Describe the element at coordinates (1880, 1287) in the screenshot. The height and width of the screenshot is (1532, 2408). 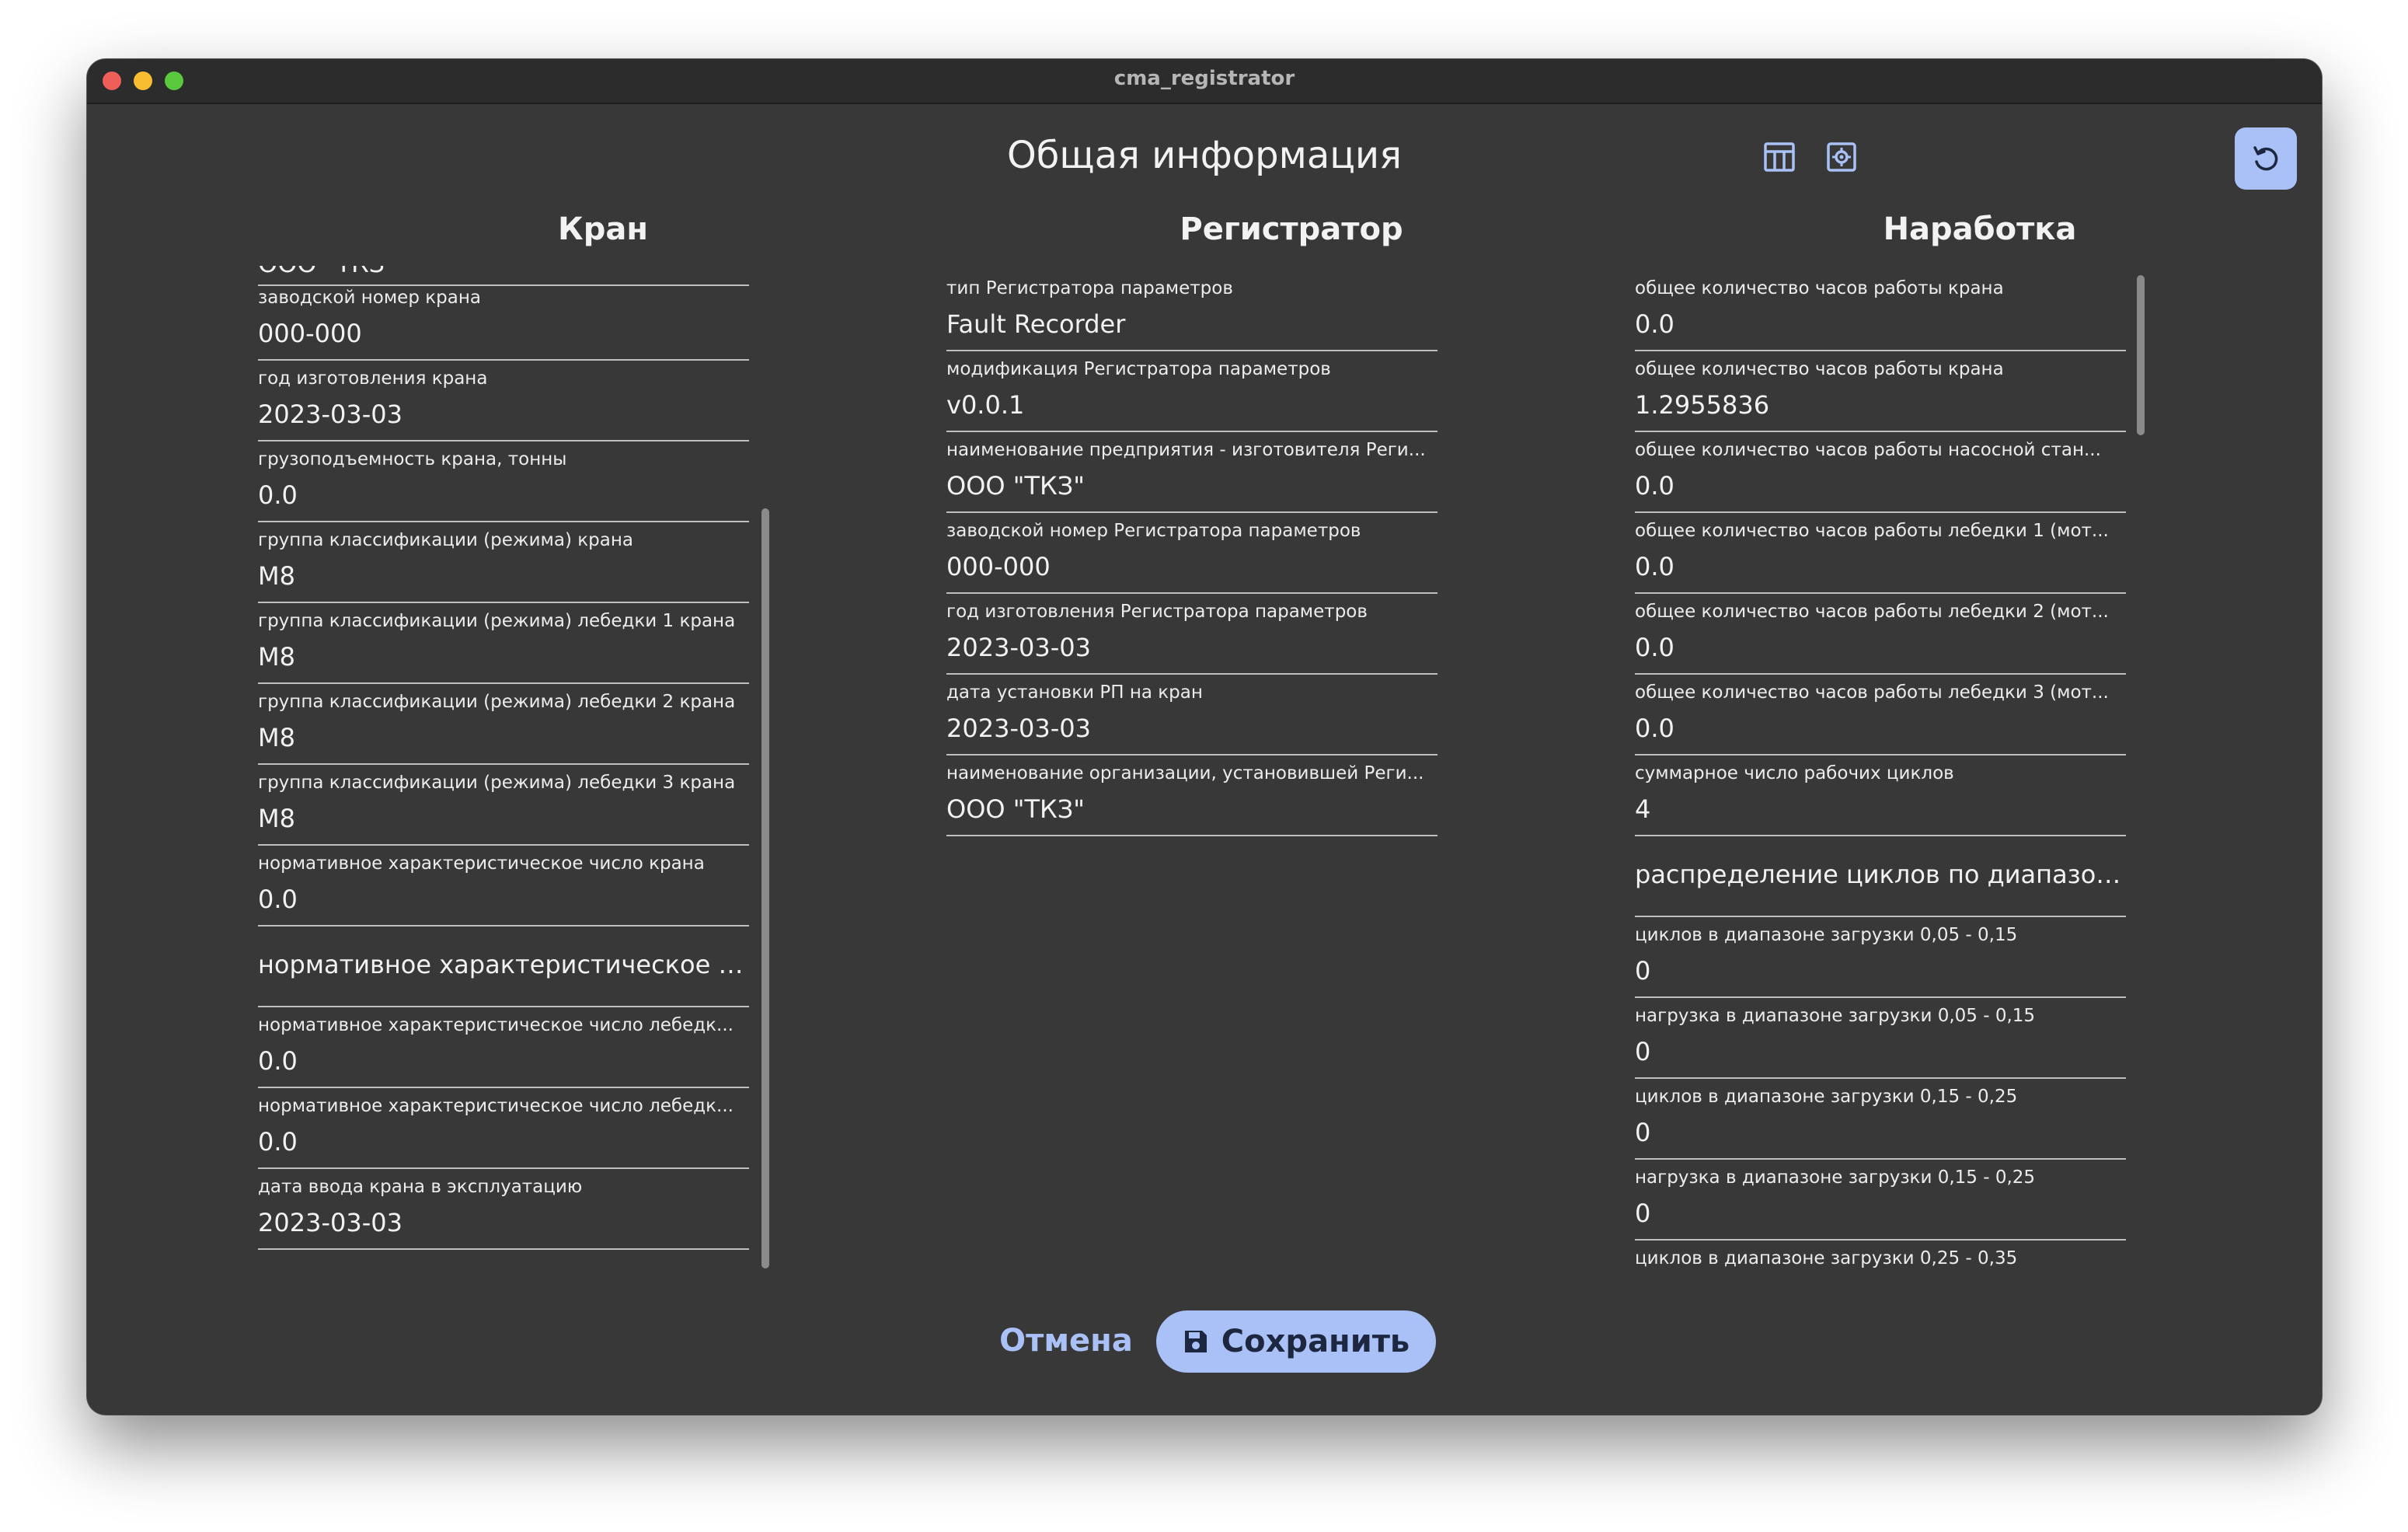
I see `form-field: циклов в диапазоне загрузки 0,25 - 0,35` at that location.